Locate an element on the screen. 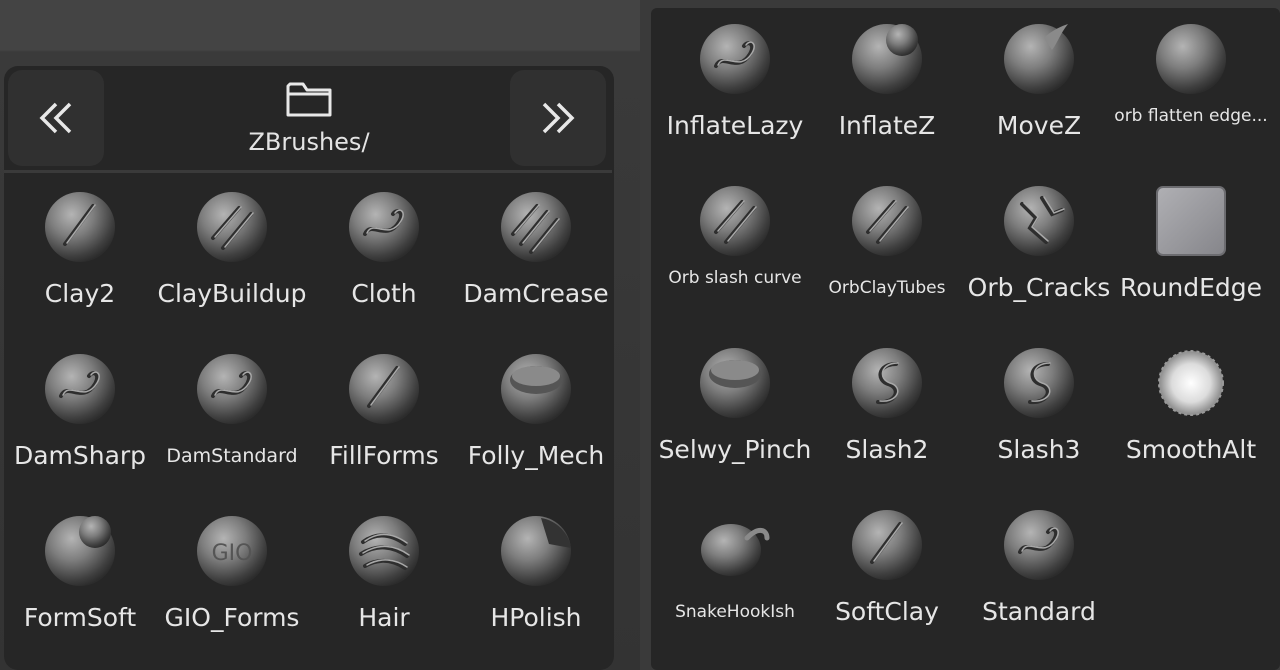 The image size is (1280, 670). brush-tile-cloth: Cloth is located at coordinates (384, 265).